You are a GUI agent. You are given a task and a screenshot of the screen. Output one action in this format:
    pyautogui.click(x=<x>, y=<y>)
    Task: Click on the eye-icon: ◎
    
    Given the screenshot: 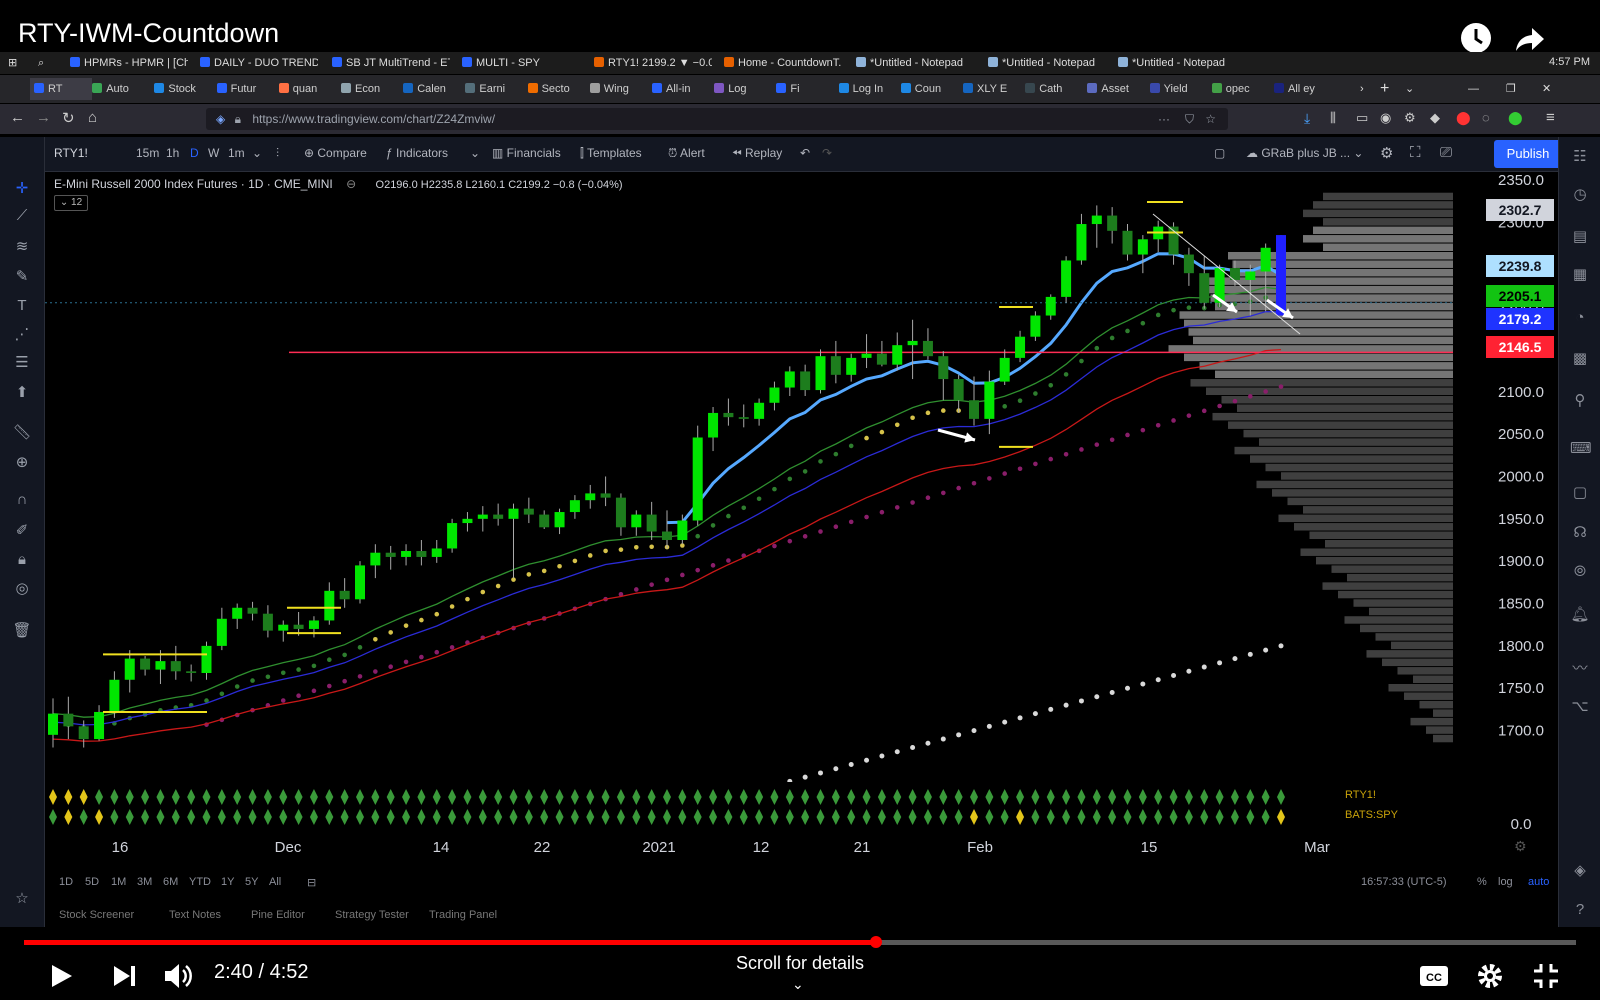 What is the action you would take?
    pyautogui.click(x=22, y=589)
    